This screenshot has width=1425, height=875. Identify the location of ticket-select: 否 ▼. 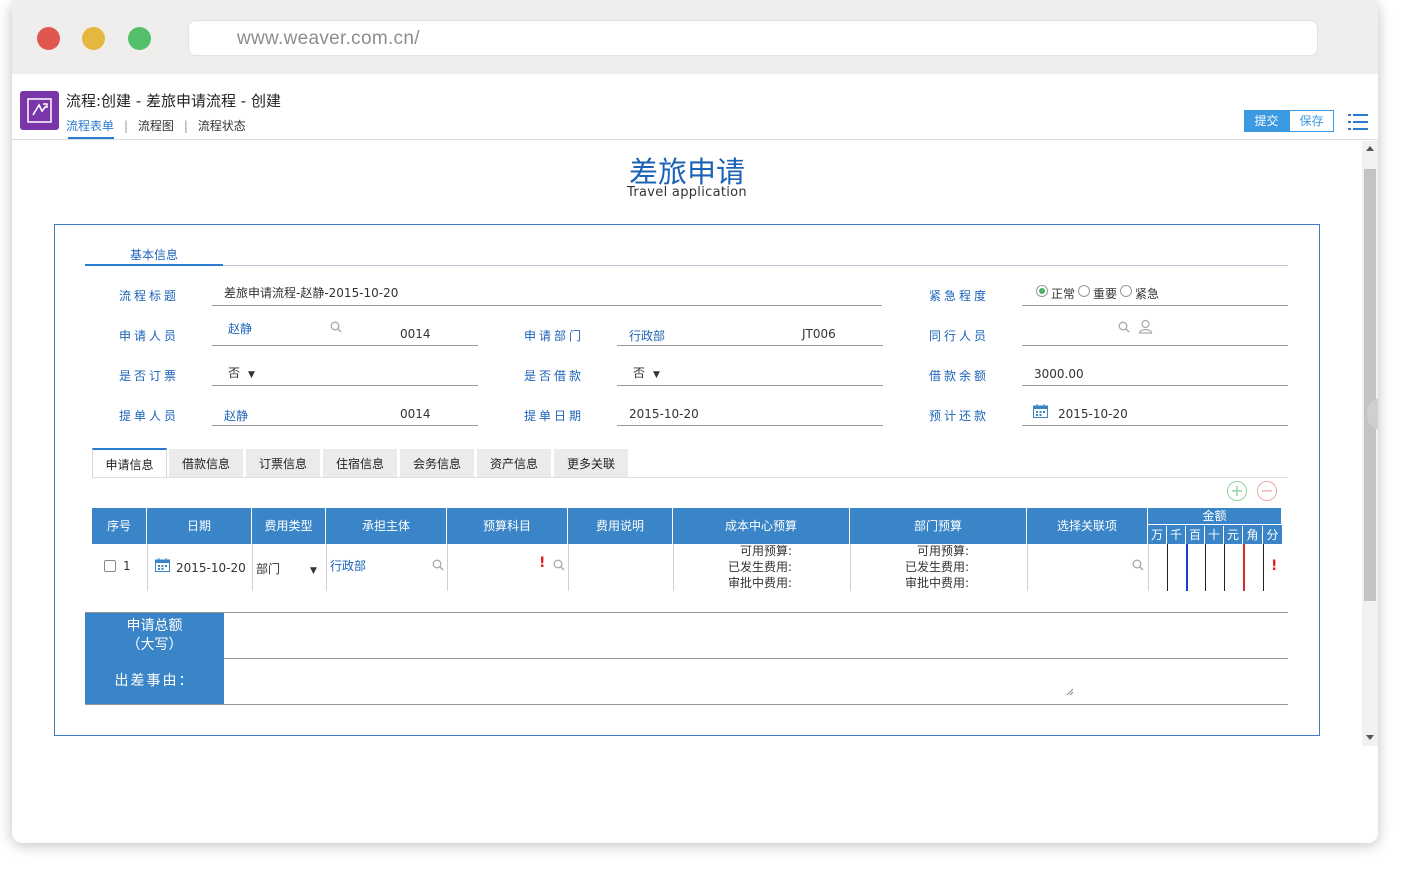
(241, 372).